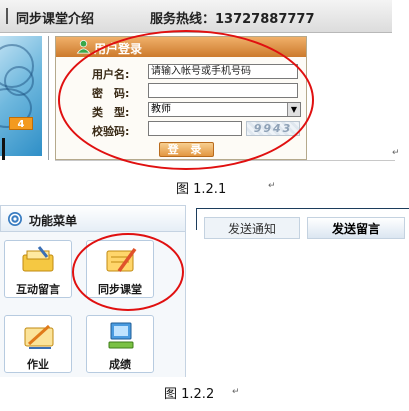 This screenshot has width=409, height=411. Describe the element at coordinates (38, 259) in the screenshot. I see `message-icon` at that location.